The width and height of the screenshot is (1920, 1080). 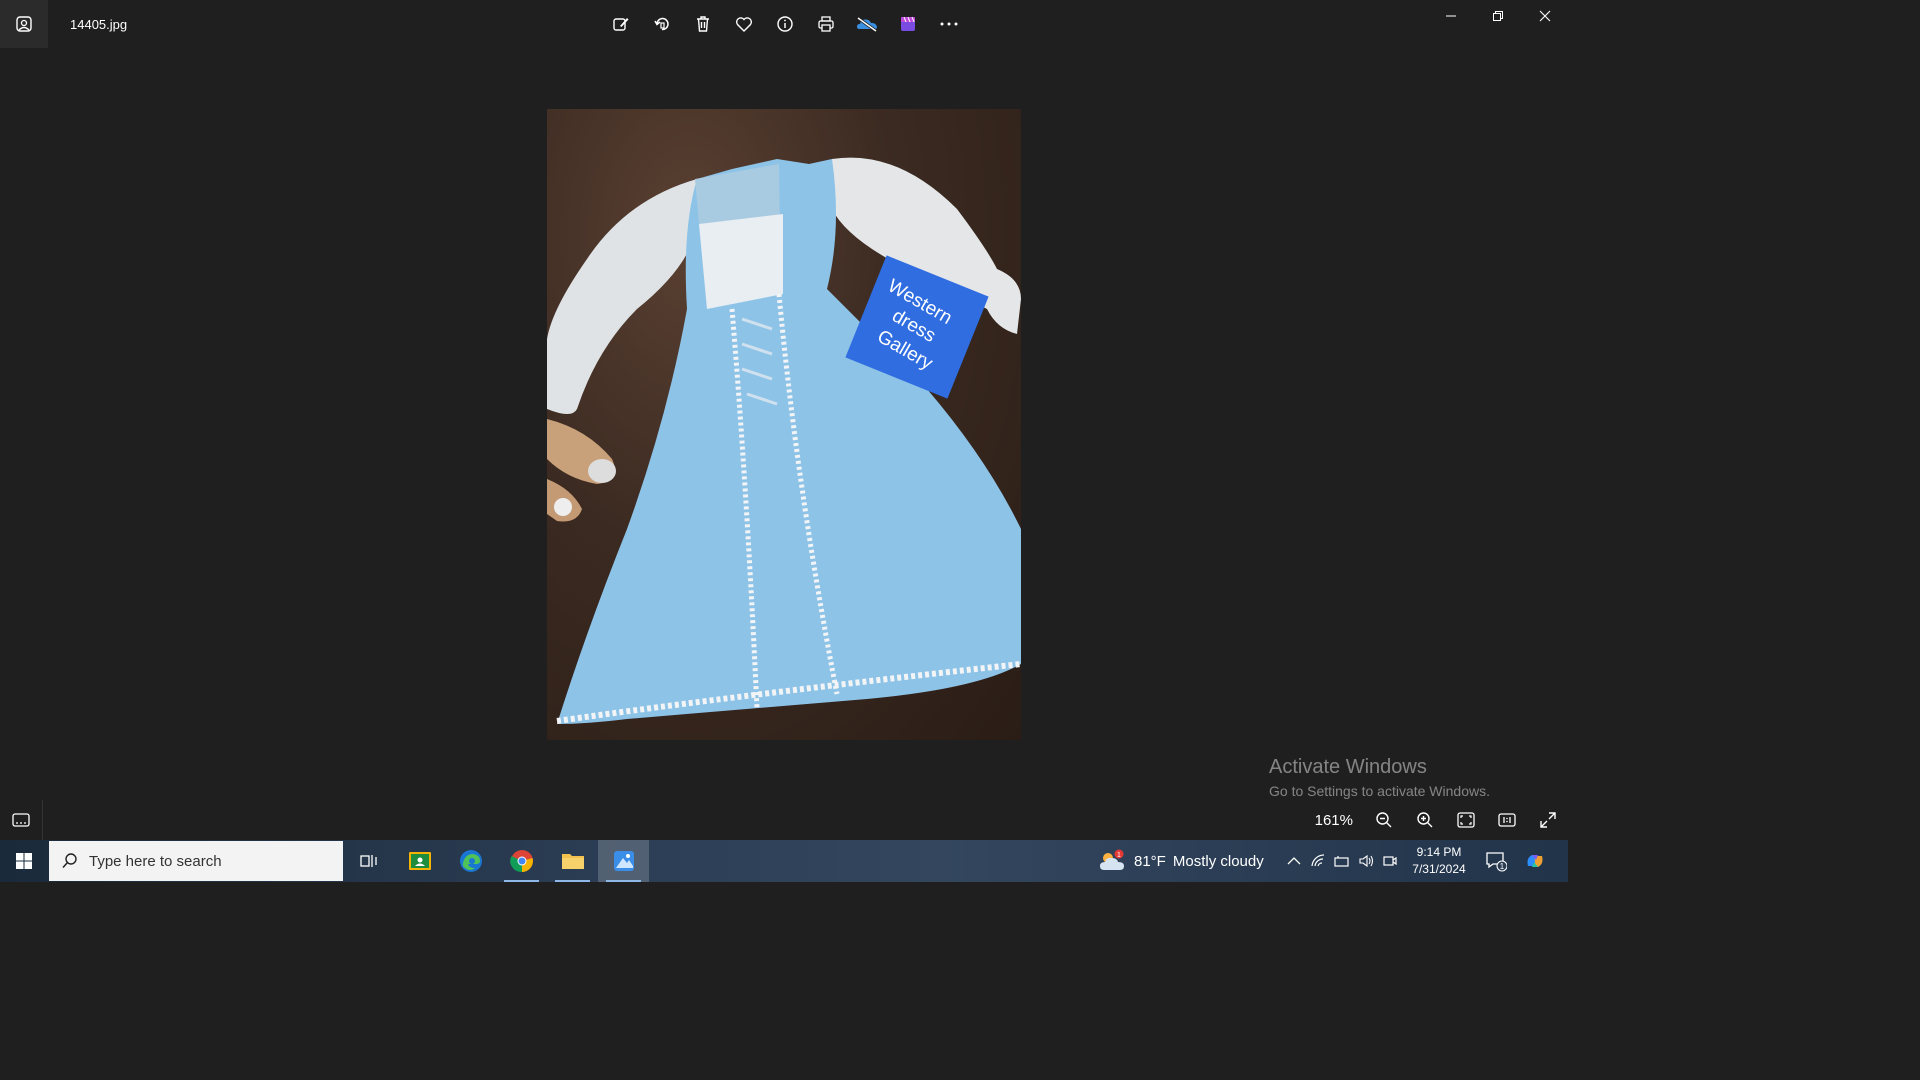 I want to click on system-clock: 9:14 PM 7/31/2024, so click(x=1439, y=861).